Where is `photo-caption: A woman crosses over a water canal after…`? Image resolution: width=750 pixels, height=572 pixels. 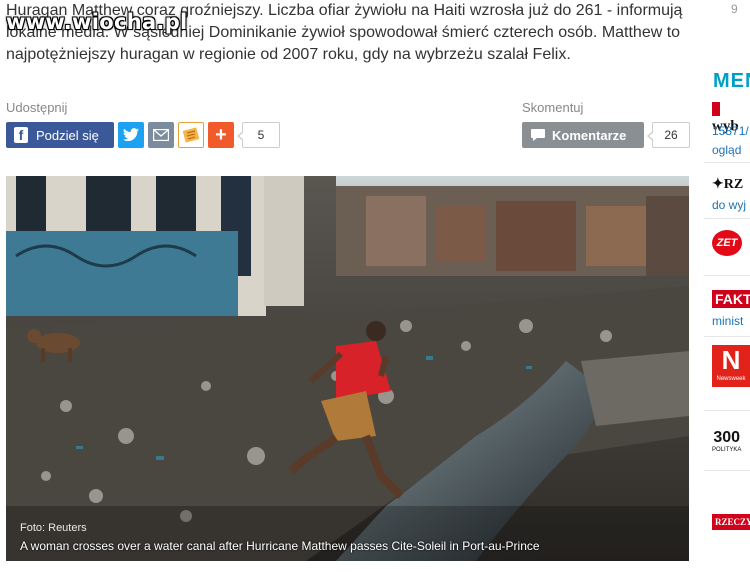
photo-caption: A woman crosses over a water canal after… is located at coordinates (280, 546).